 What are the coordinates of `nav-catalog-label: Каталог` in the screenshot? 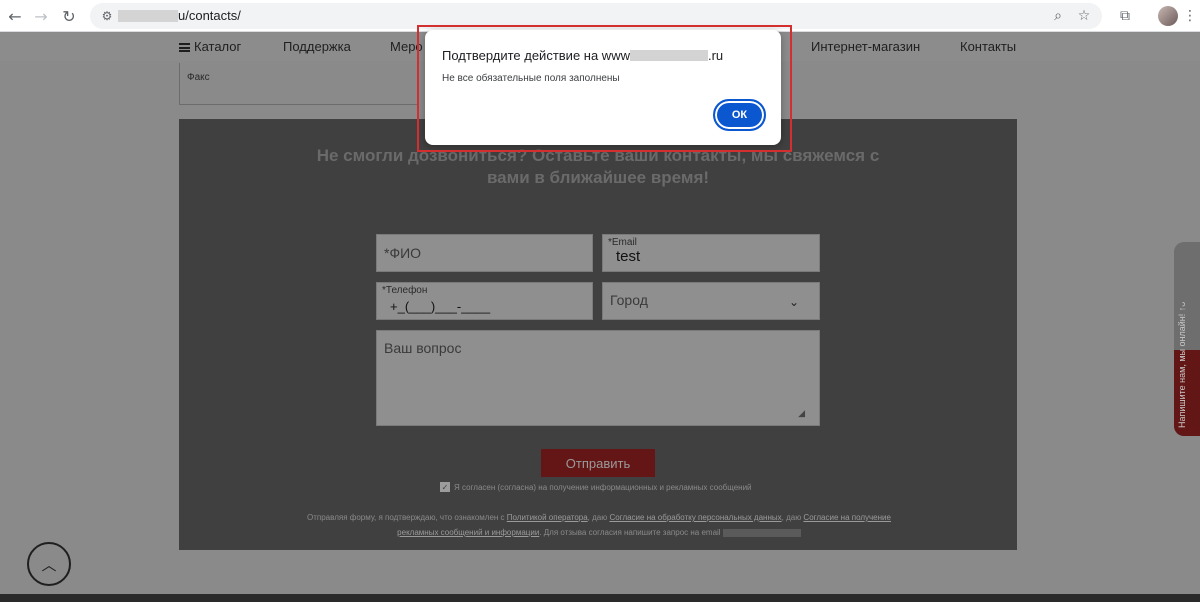 It's located at (218, 46).